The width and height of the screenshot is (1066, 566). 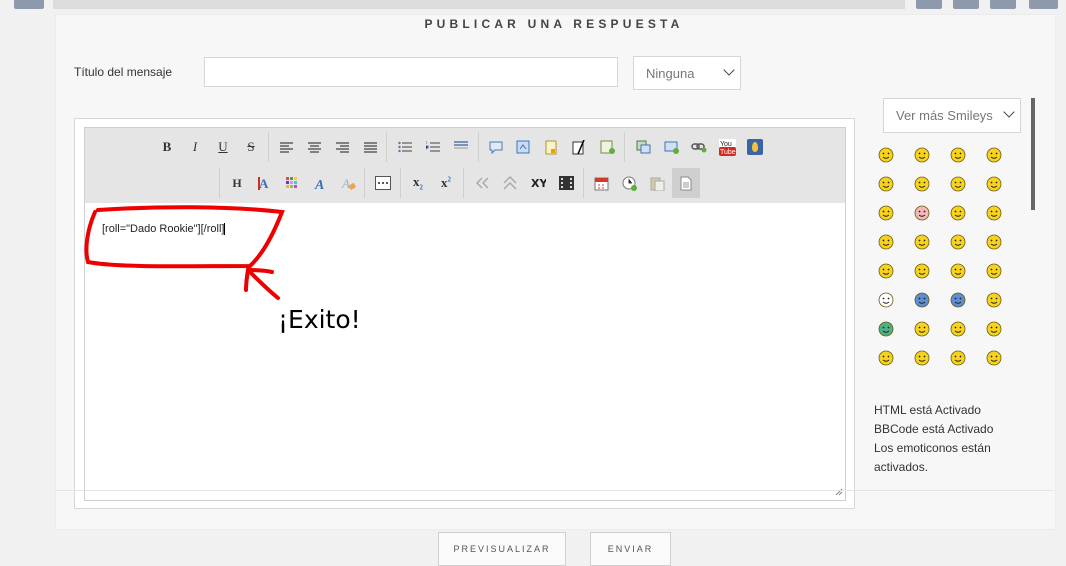 What do you see at coordinates (482, 183) in the screenshot?
I see `undo-icon` at bounding box center [482, 183].